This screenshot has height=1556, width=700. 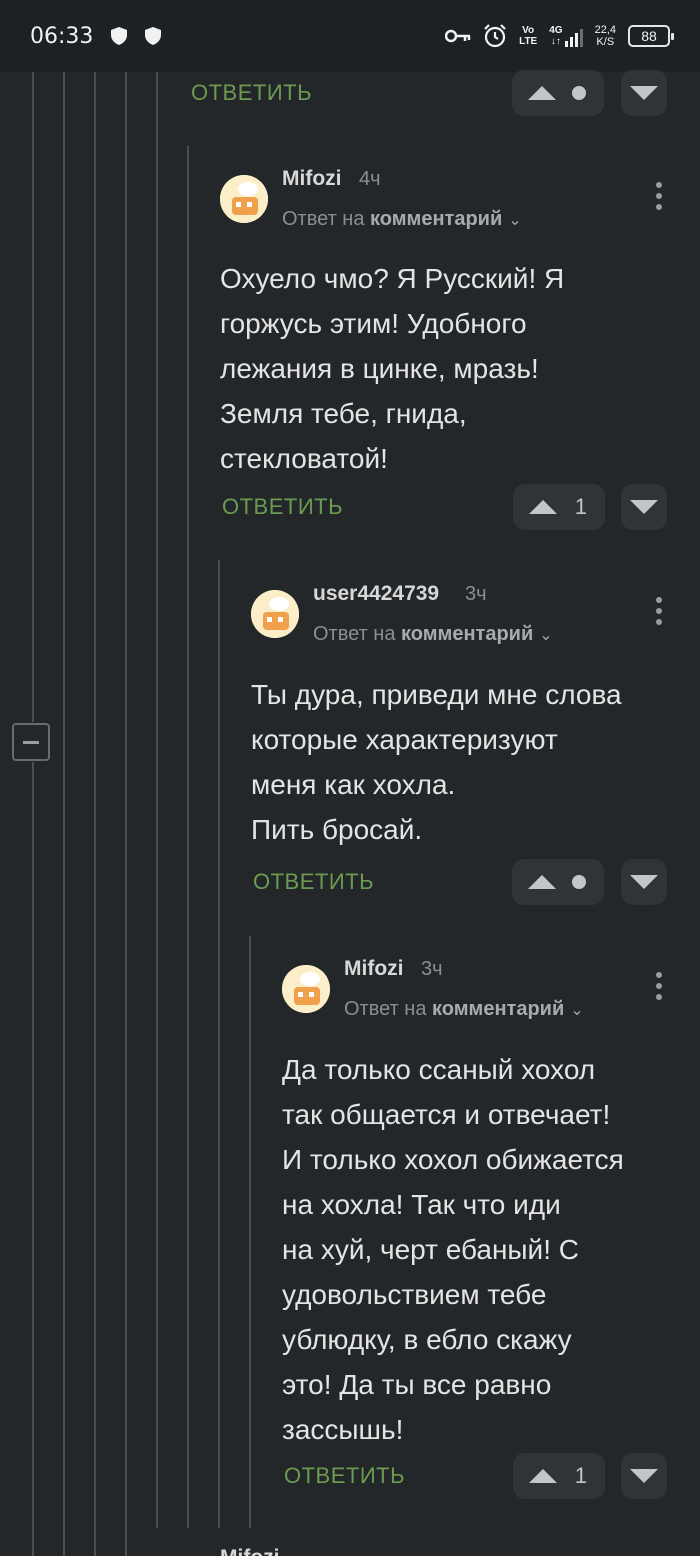 I want to click on status-time: 06:33, so click(x=62, y=36).